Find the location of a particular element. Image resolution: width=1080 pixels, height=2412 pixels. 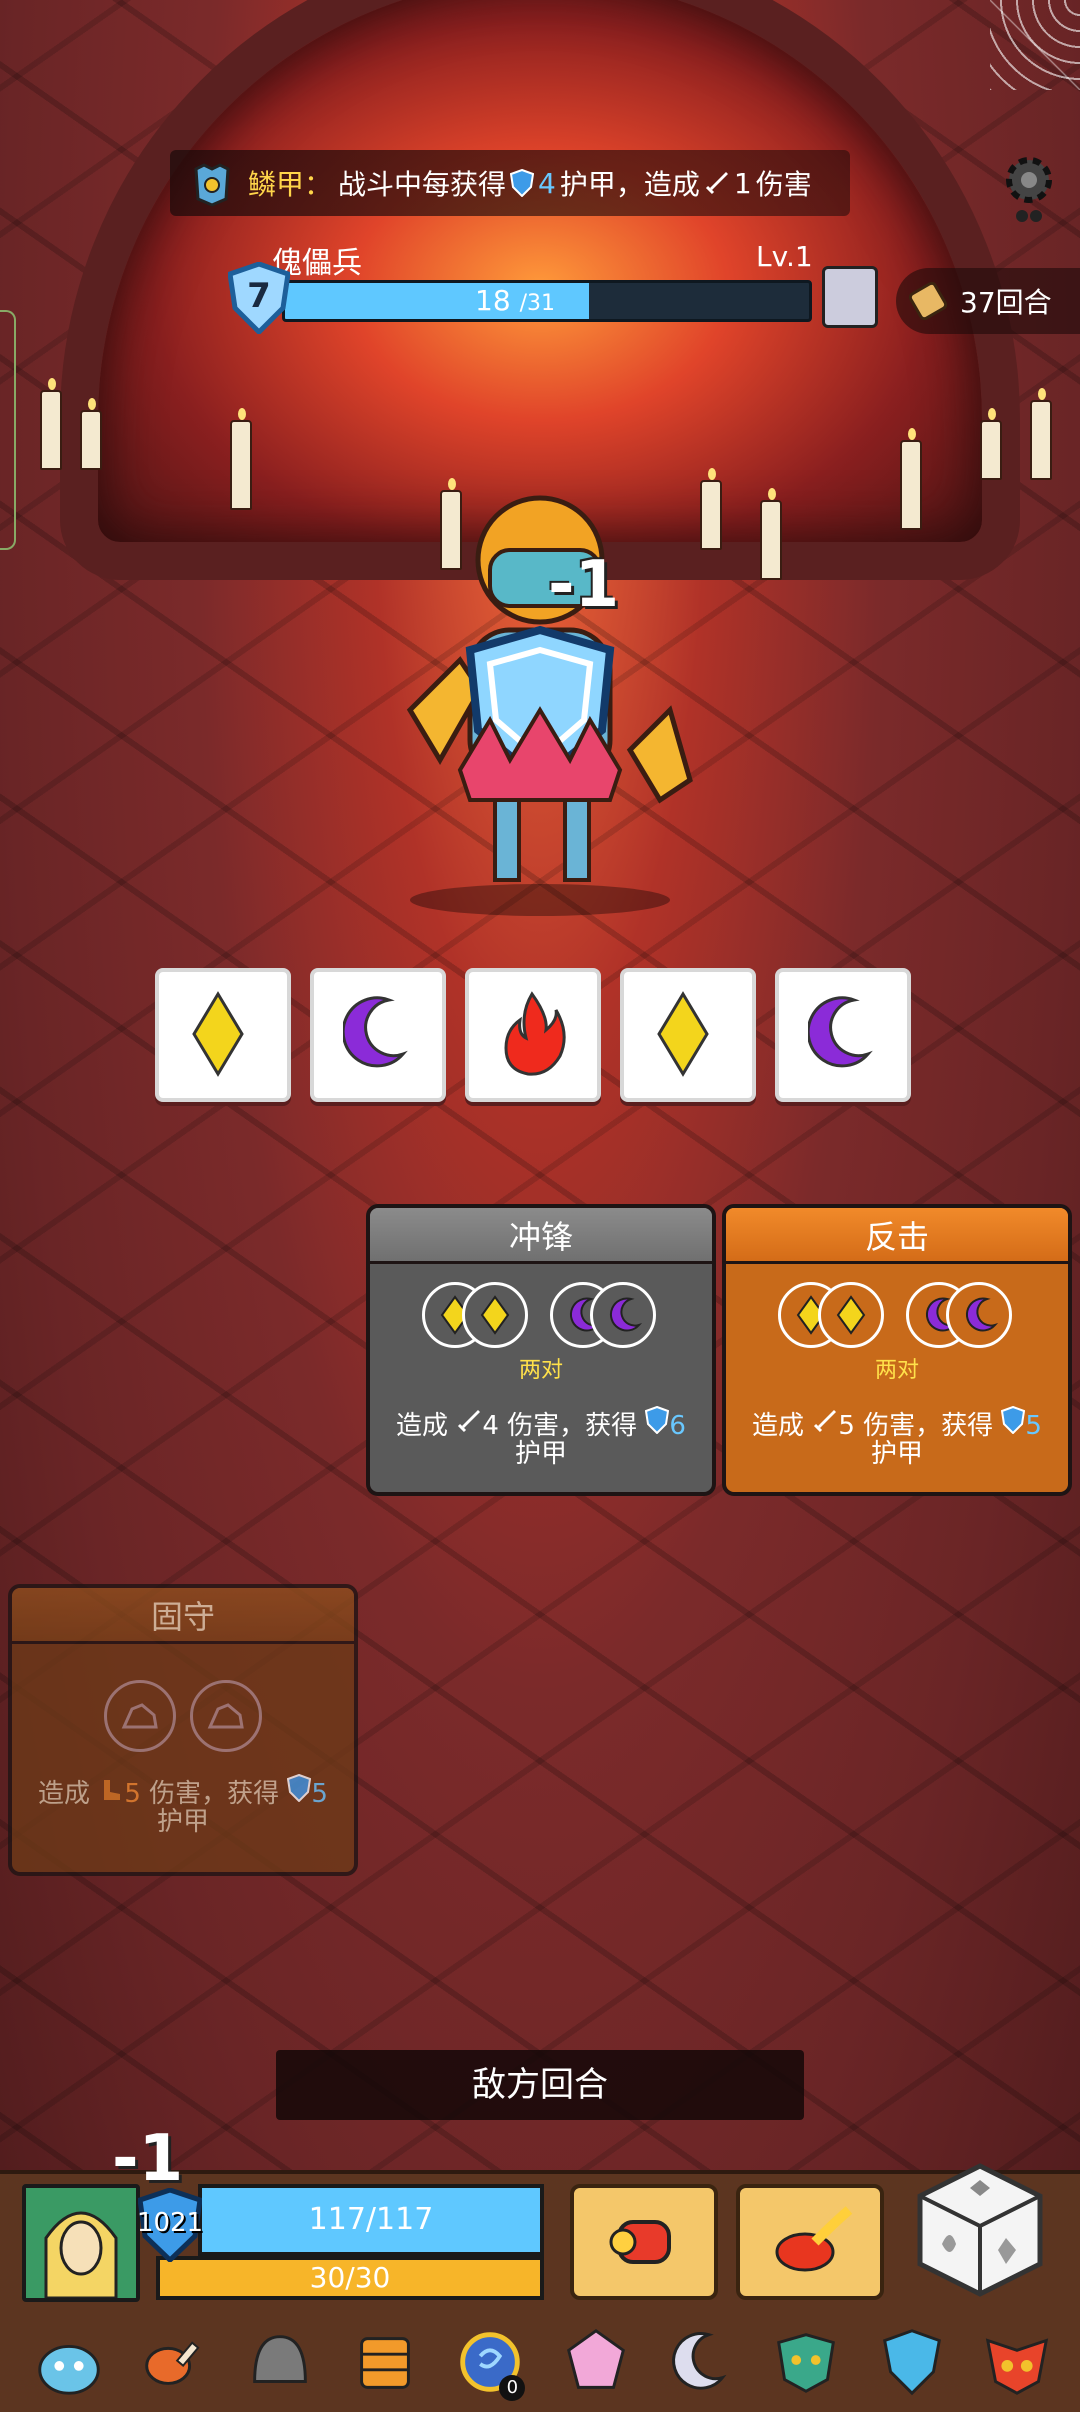

skill-card-counter: 反击 两对 造成 5 伤害，获得 5 护甲 is located at coordinates (897, 1350).